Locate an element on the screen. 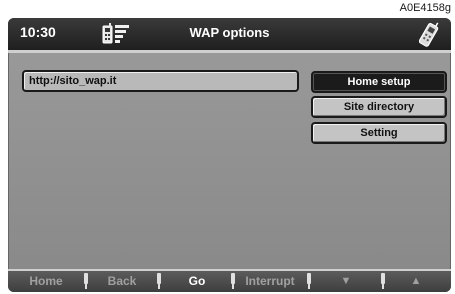 Image resolution: width=455 pixels, height=294 pixels. softkey-scroll-up: ▲ is located at coordinates (416, 281).